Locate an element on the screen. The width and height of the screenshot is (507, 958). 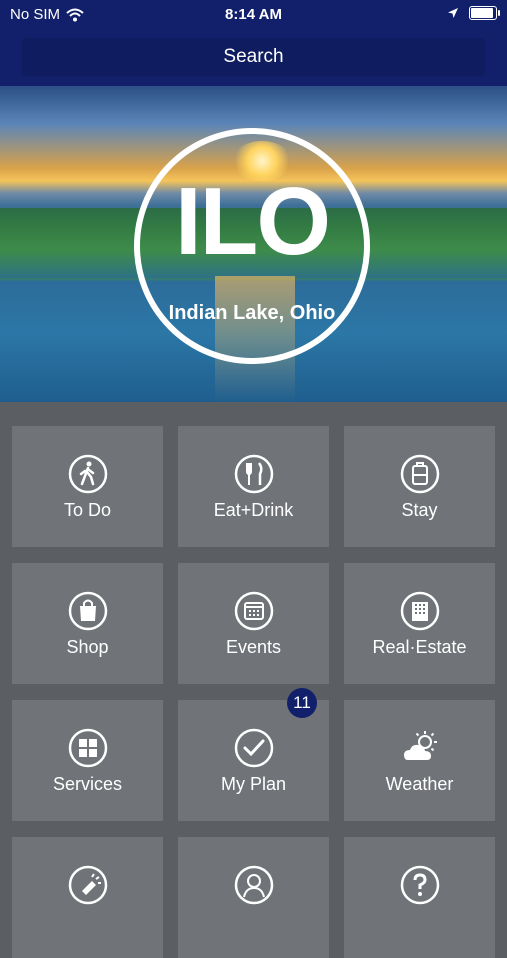
fork-knife-icon is located at coordinates (253, 474).